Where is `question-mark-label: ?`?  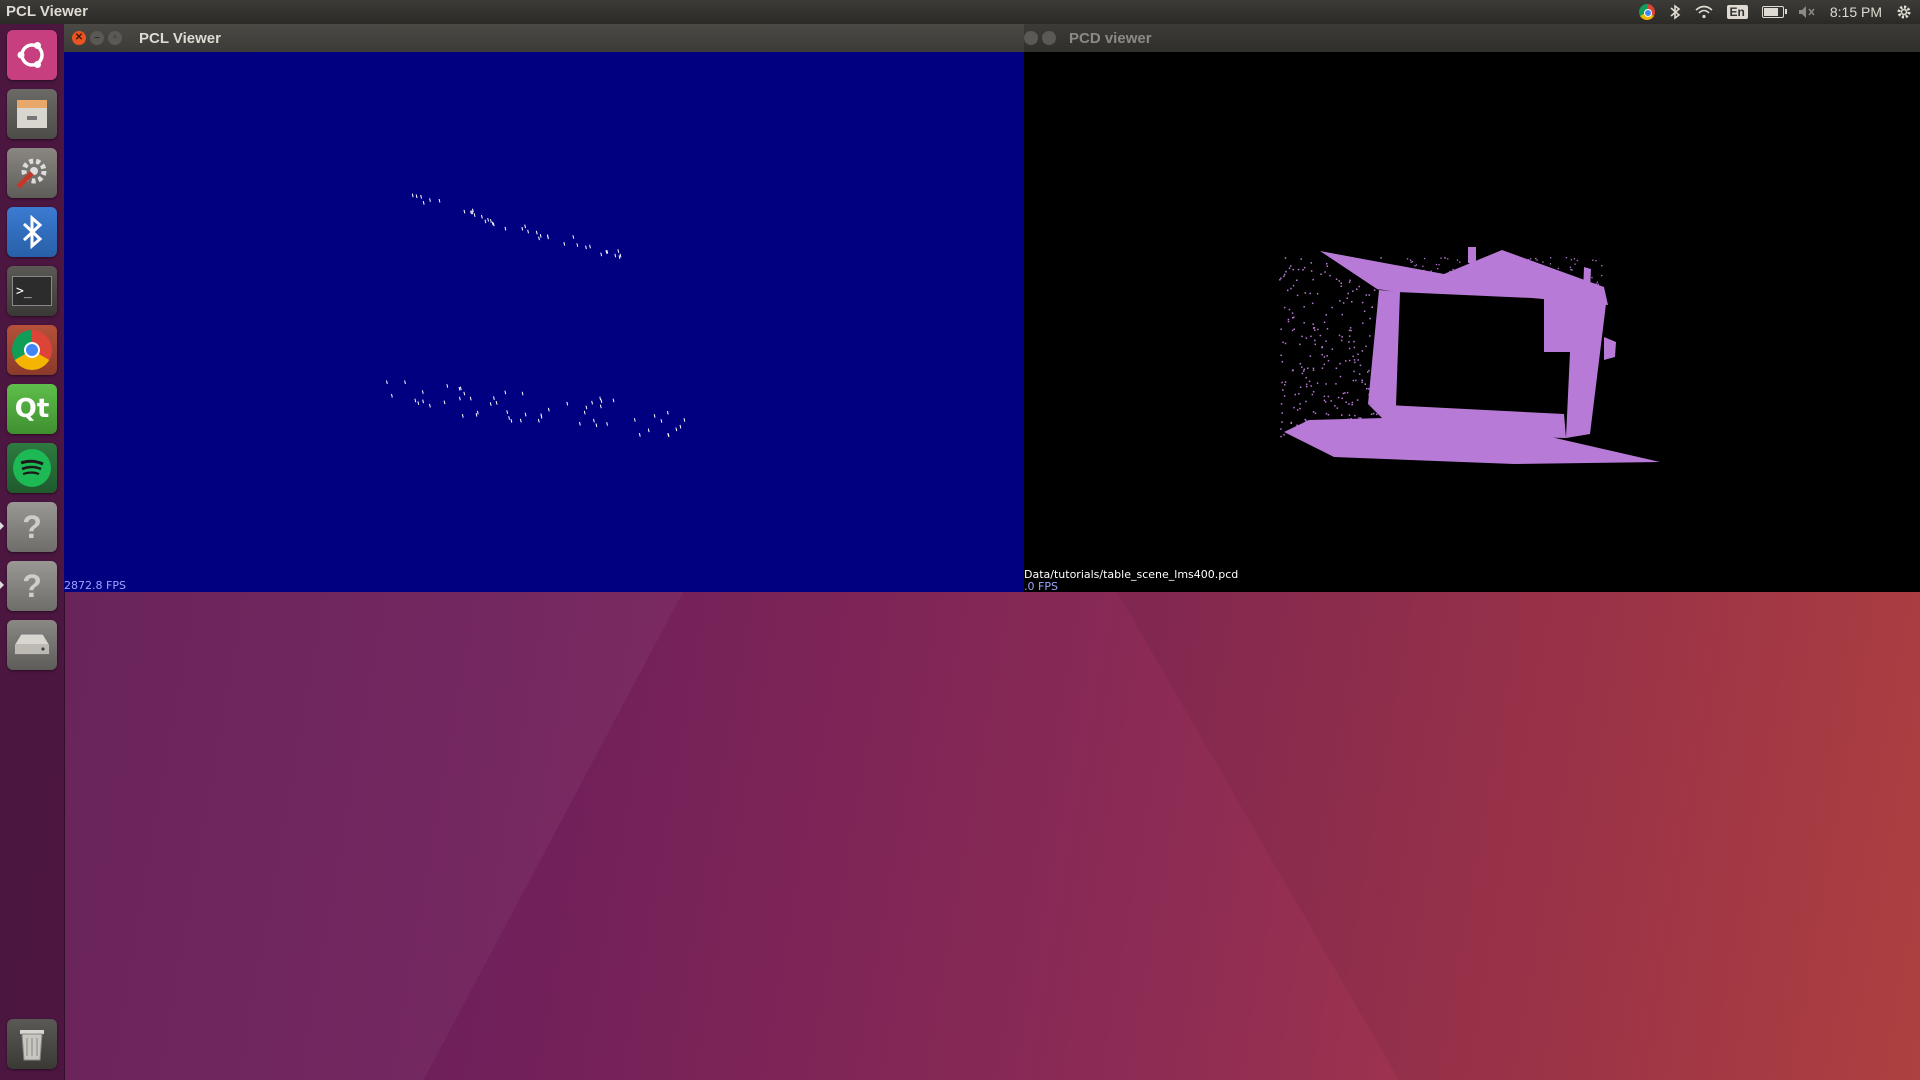 question-mark-label: ? is located at coordinates (32, 526).